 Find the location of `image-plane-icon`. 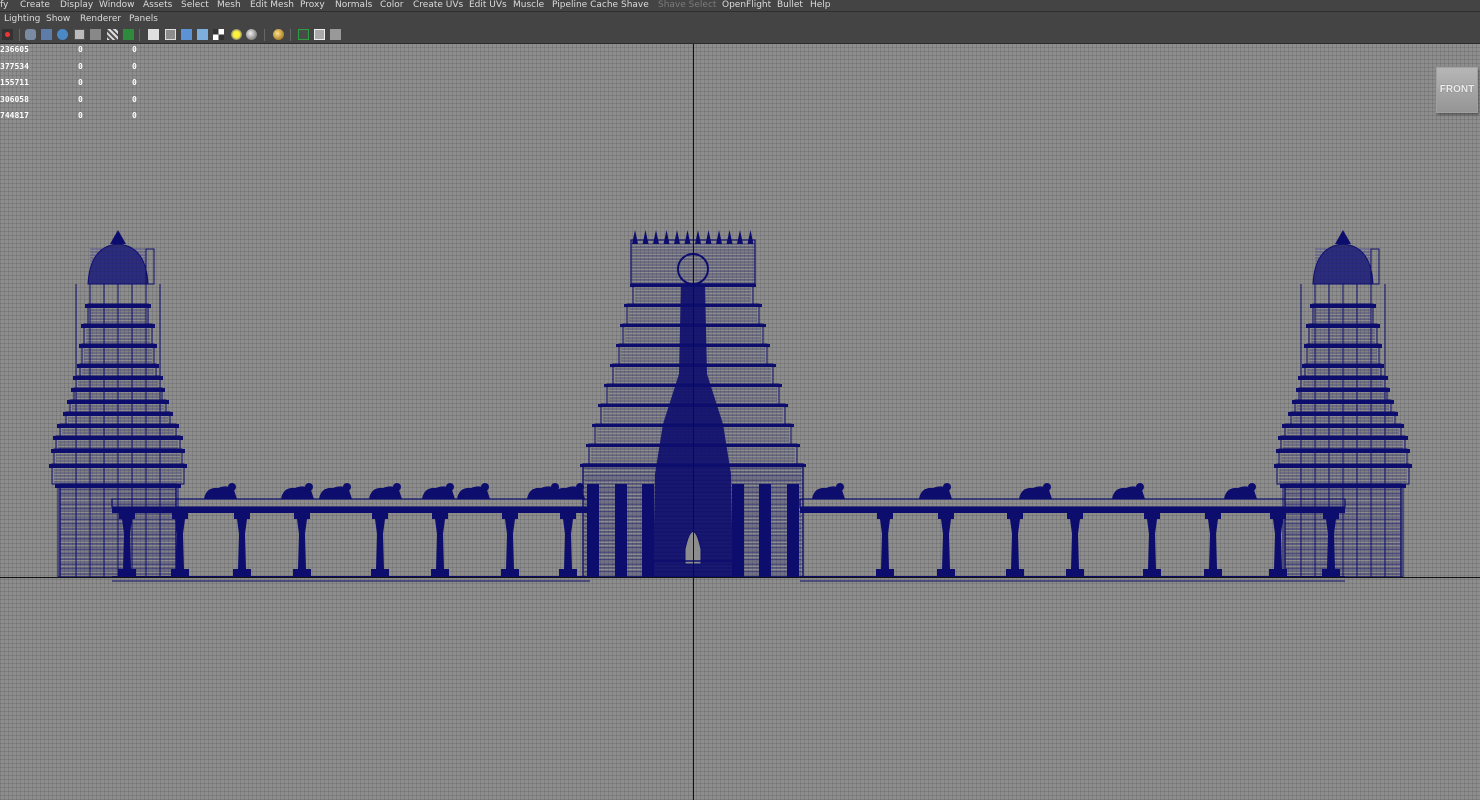

image-plane-icon is located at coordinates (62, 34).